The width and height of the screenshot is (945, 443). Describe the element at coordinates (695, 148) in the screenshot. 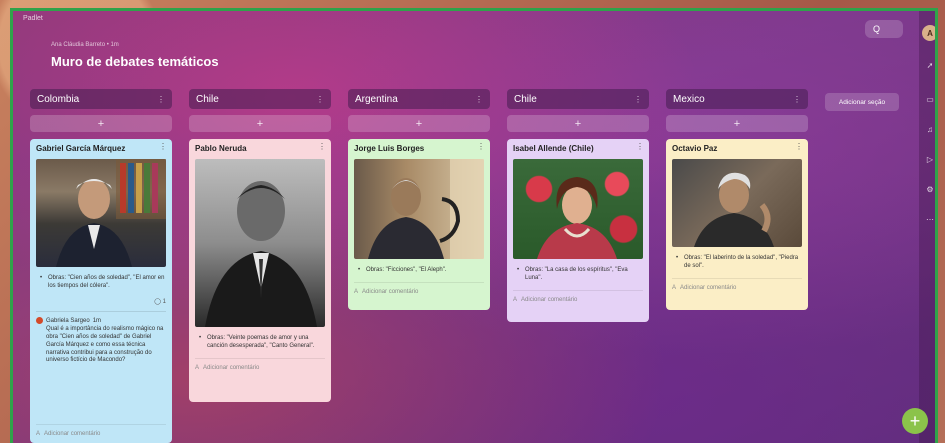

I see `post-title: Octavio Paz` at that location.